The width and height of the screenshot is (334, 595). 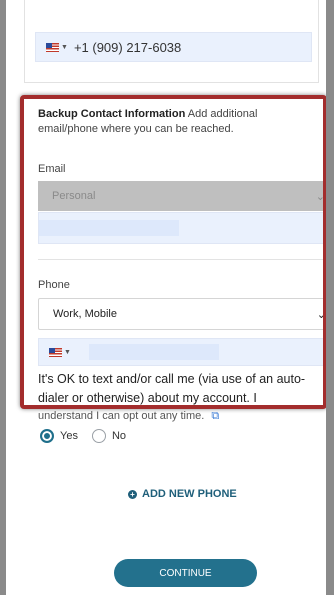 I want to click on consent-no-label: No, so click(x=119, y=436).